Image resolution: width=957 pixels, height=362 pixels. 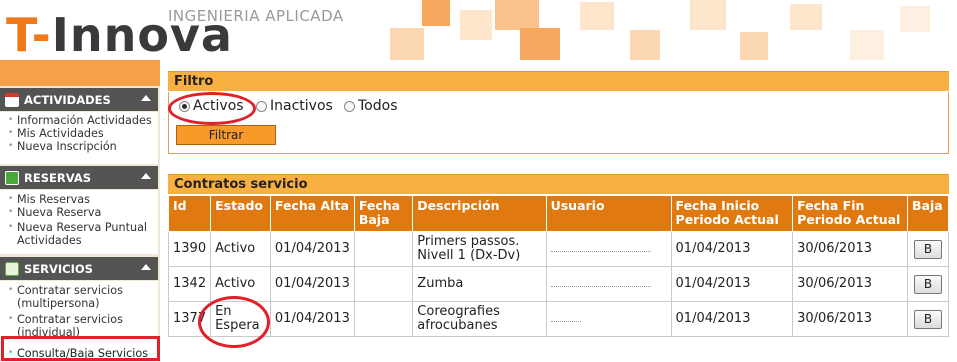 I want to click on sidebar-item-nueva-reserva: Nueva Reserva, so click(x=79, y=212).